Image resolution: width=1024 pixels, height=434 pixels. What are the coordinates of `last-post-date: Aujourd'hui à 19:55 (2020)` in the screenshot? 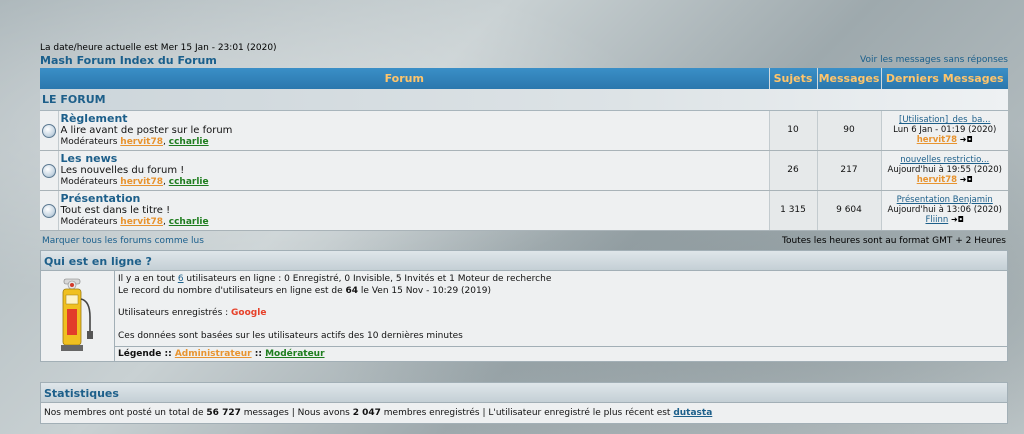 It's located at (944, 170).